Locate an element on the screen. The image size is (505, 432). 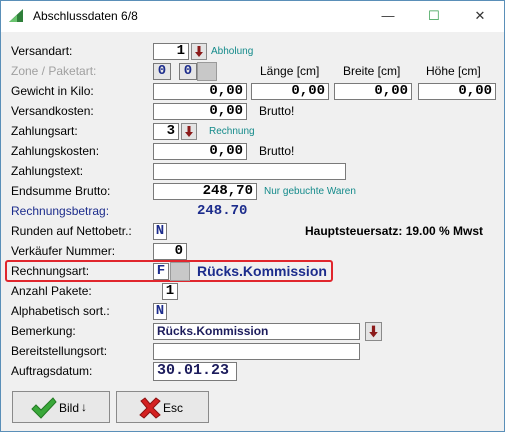
verkaeufer-field: 0 is located at coordinates (170, 251).